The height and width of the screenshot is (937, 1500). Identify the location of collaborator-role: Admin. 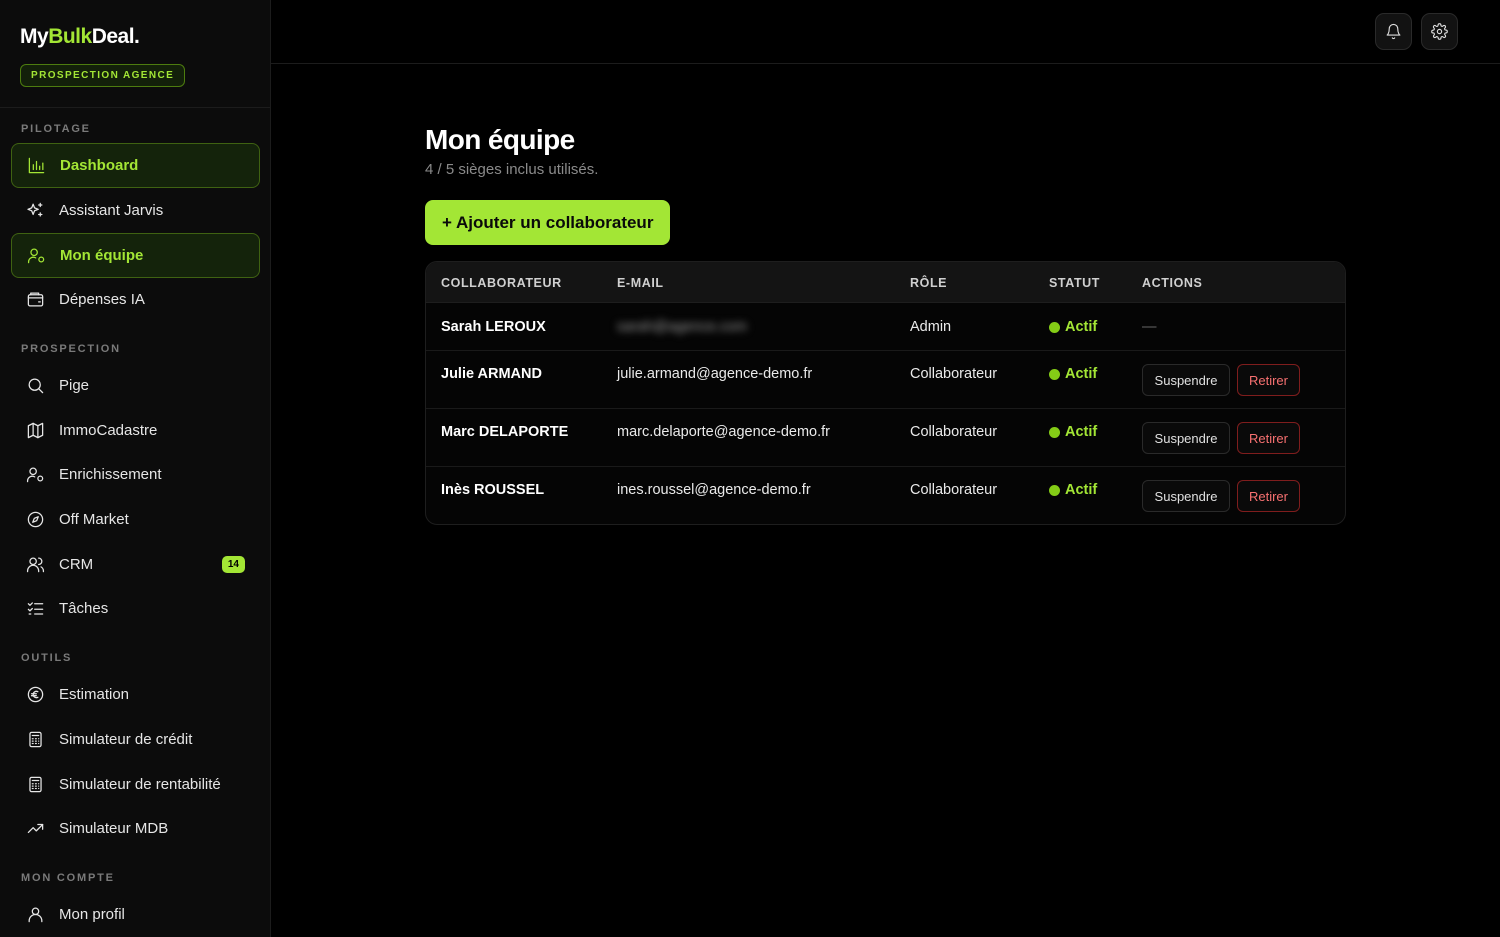
(931, 327).